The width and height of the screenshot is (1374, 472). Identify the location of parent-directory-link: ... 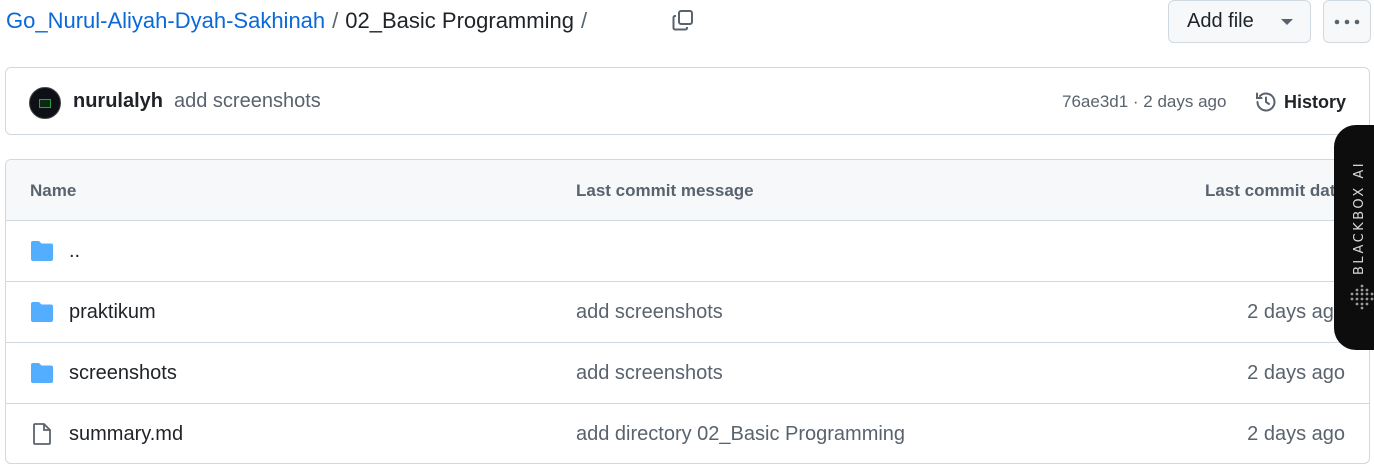
(74, 251).